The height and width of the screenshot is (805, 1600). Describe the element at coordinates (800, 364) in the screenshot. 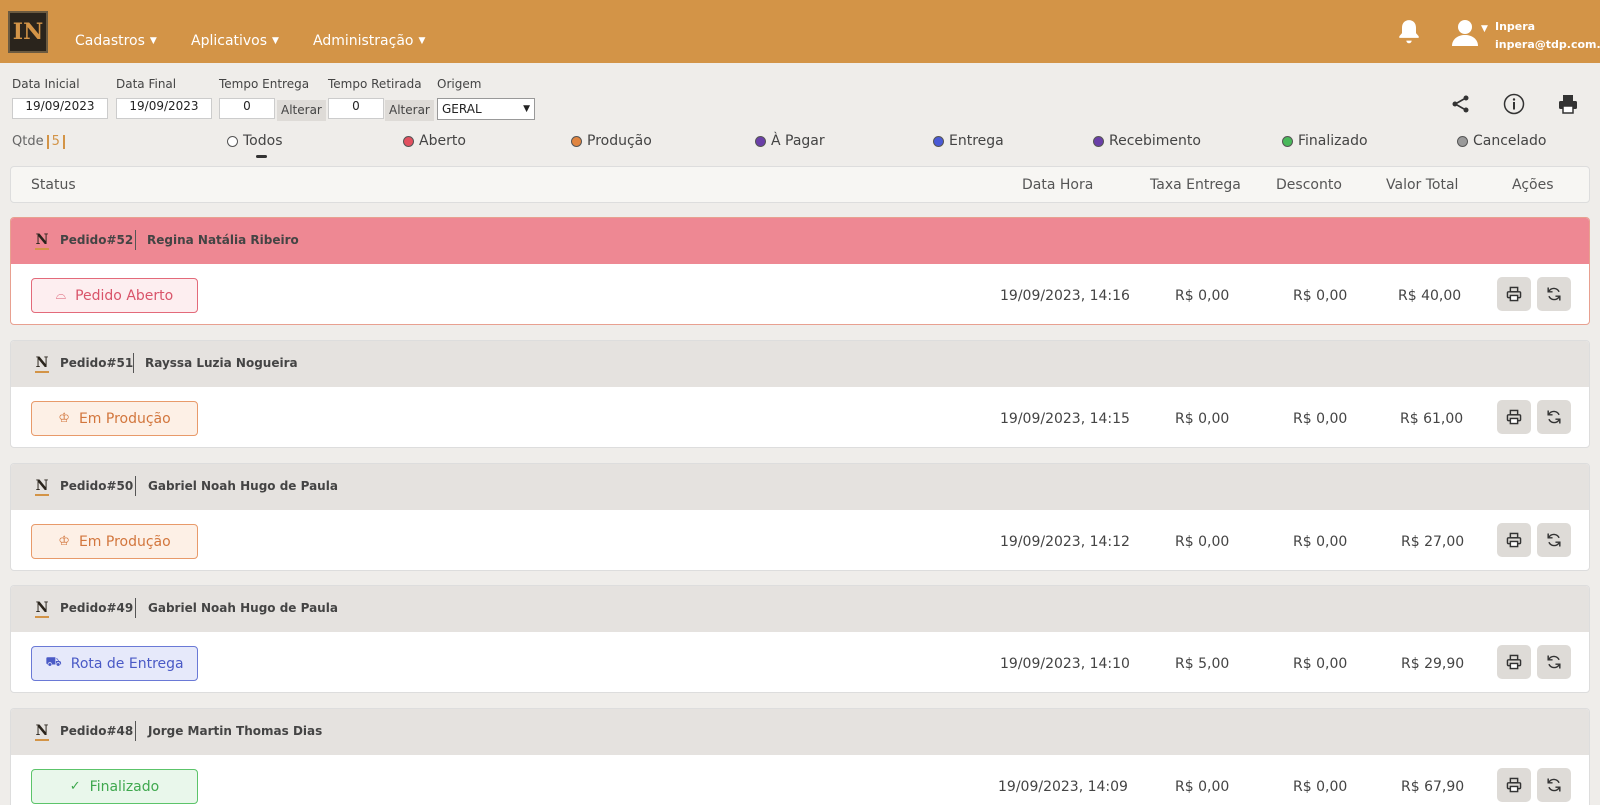

I see `order-card-header: N Pedido#51 Rayssa Luzia Nogueira` at that location.